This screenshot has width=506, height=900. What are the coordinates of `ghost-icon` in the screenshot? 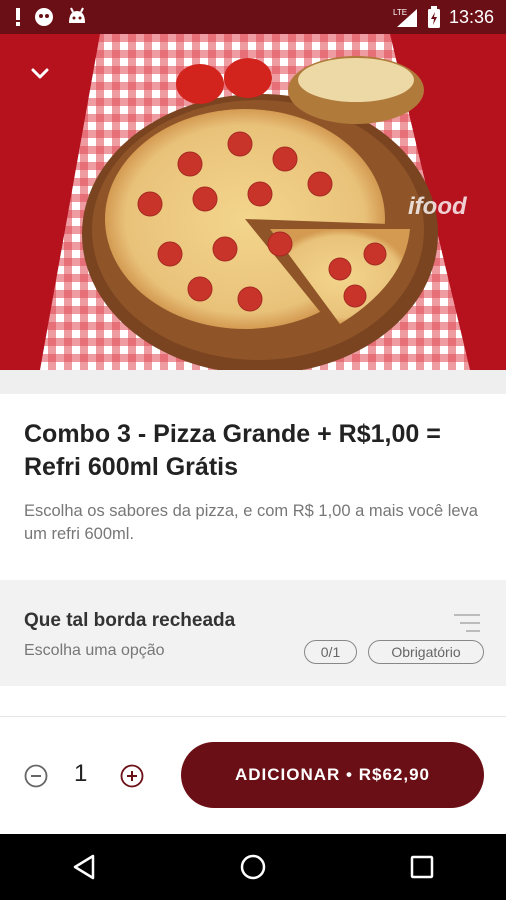 It's located at (44, 17).